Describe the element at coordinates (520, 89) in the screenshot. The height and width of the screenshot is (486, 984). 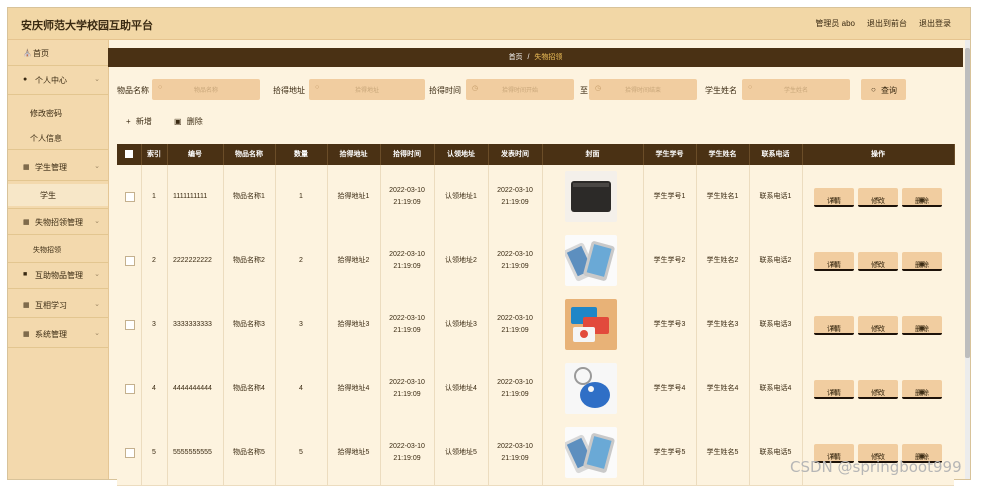
I see `pickup-time-start-input: ◷ 拾得时间开始` at that location.